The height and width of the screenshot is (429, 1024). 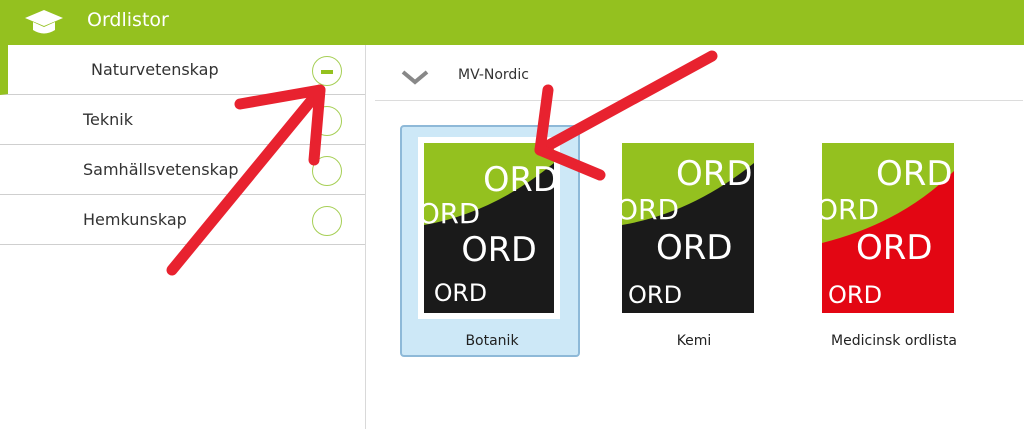 I want to click on wordlist-tile-medicinsk-ordlista: ORD ORD ORD ORD Medicinsk ordlista, so click(x=892, y=241).